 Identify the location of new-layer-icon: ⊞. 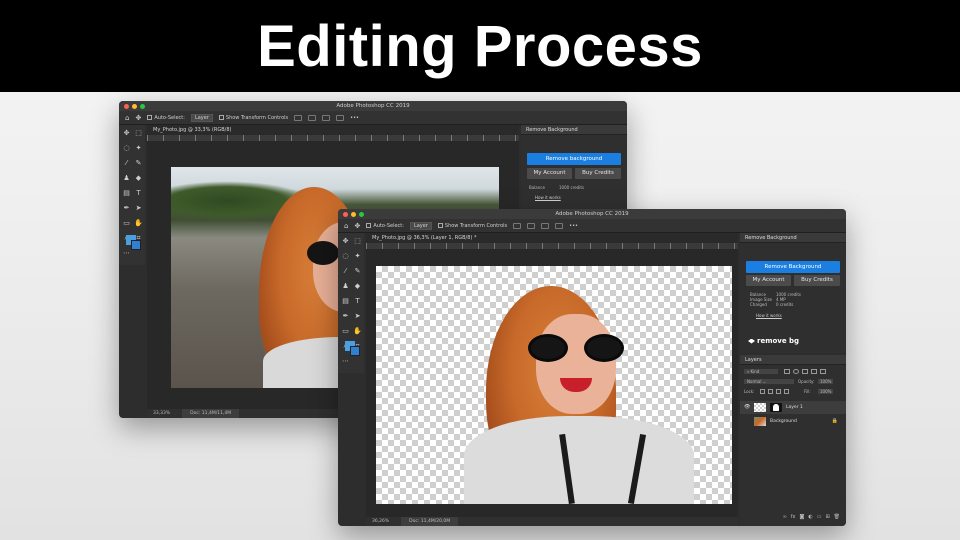
(827, 518).